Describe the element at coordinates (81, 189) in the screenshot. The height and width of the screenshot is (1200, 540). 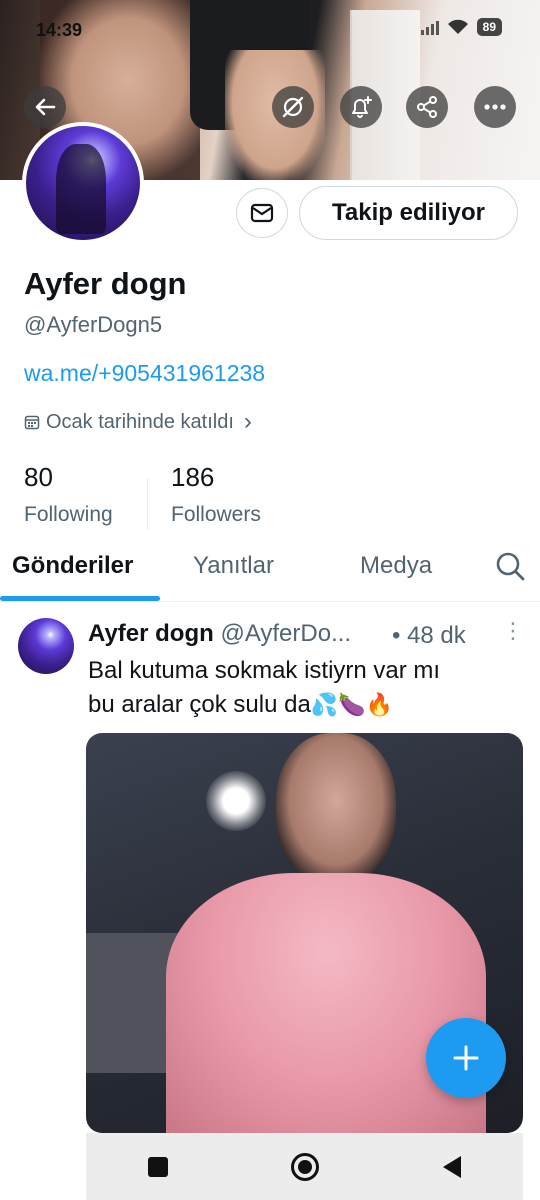
I see `avatar-hair` at that location.